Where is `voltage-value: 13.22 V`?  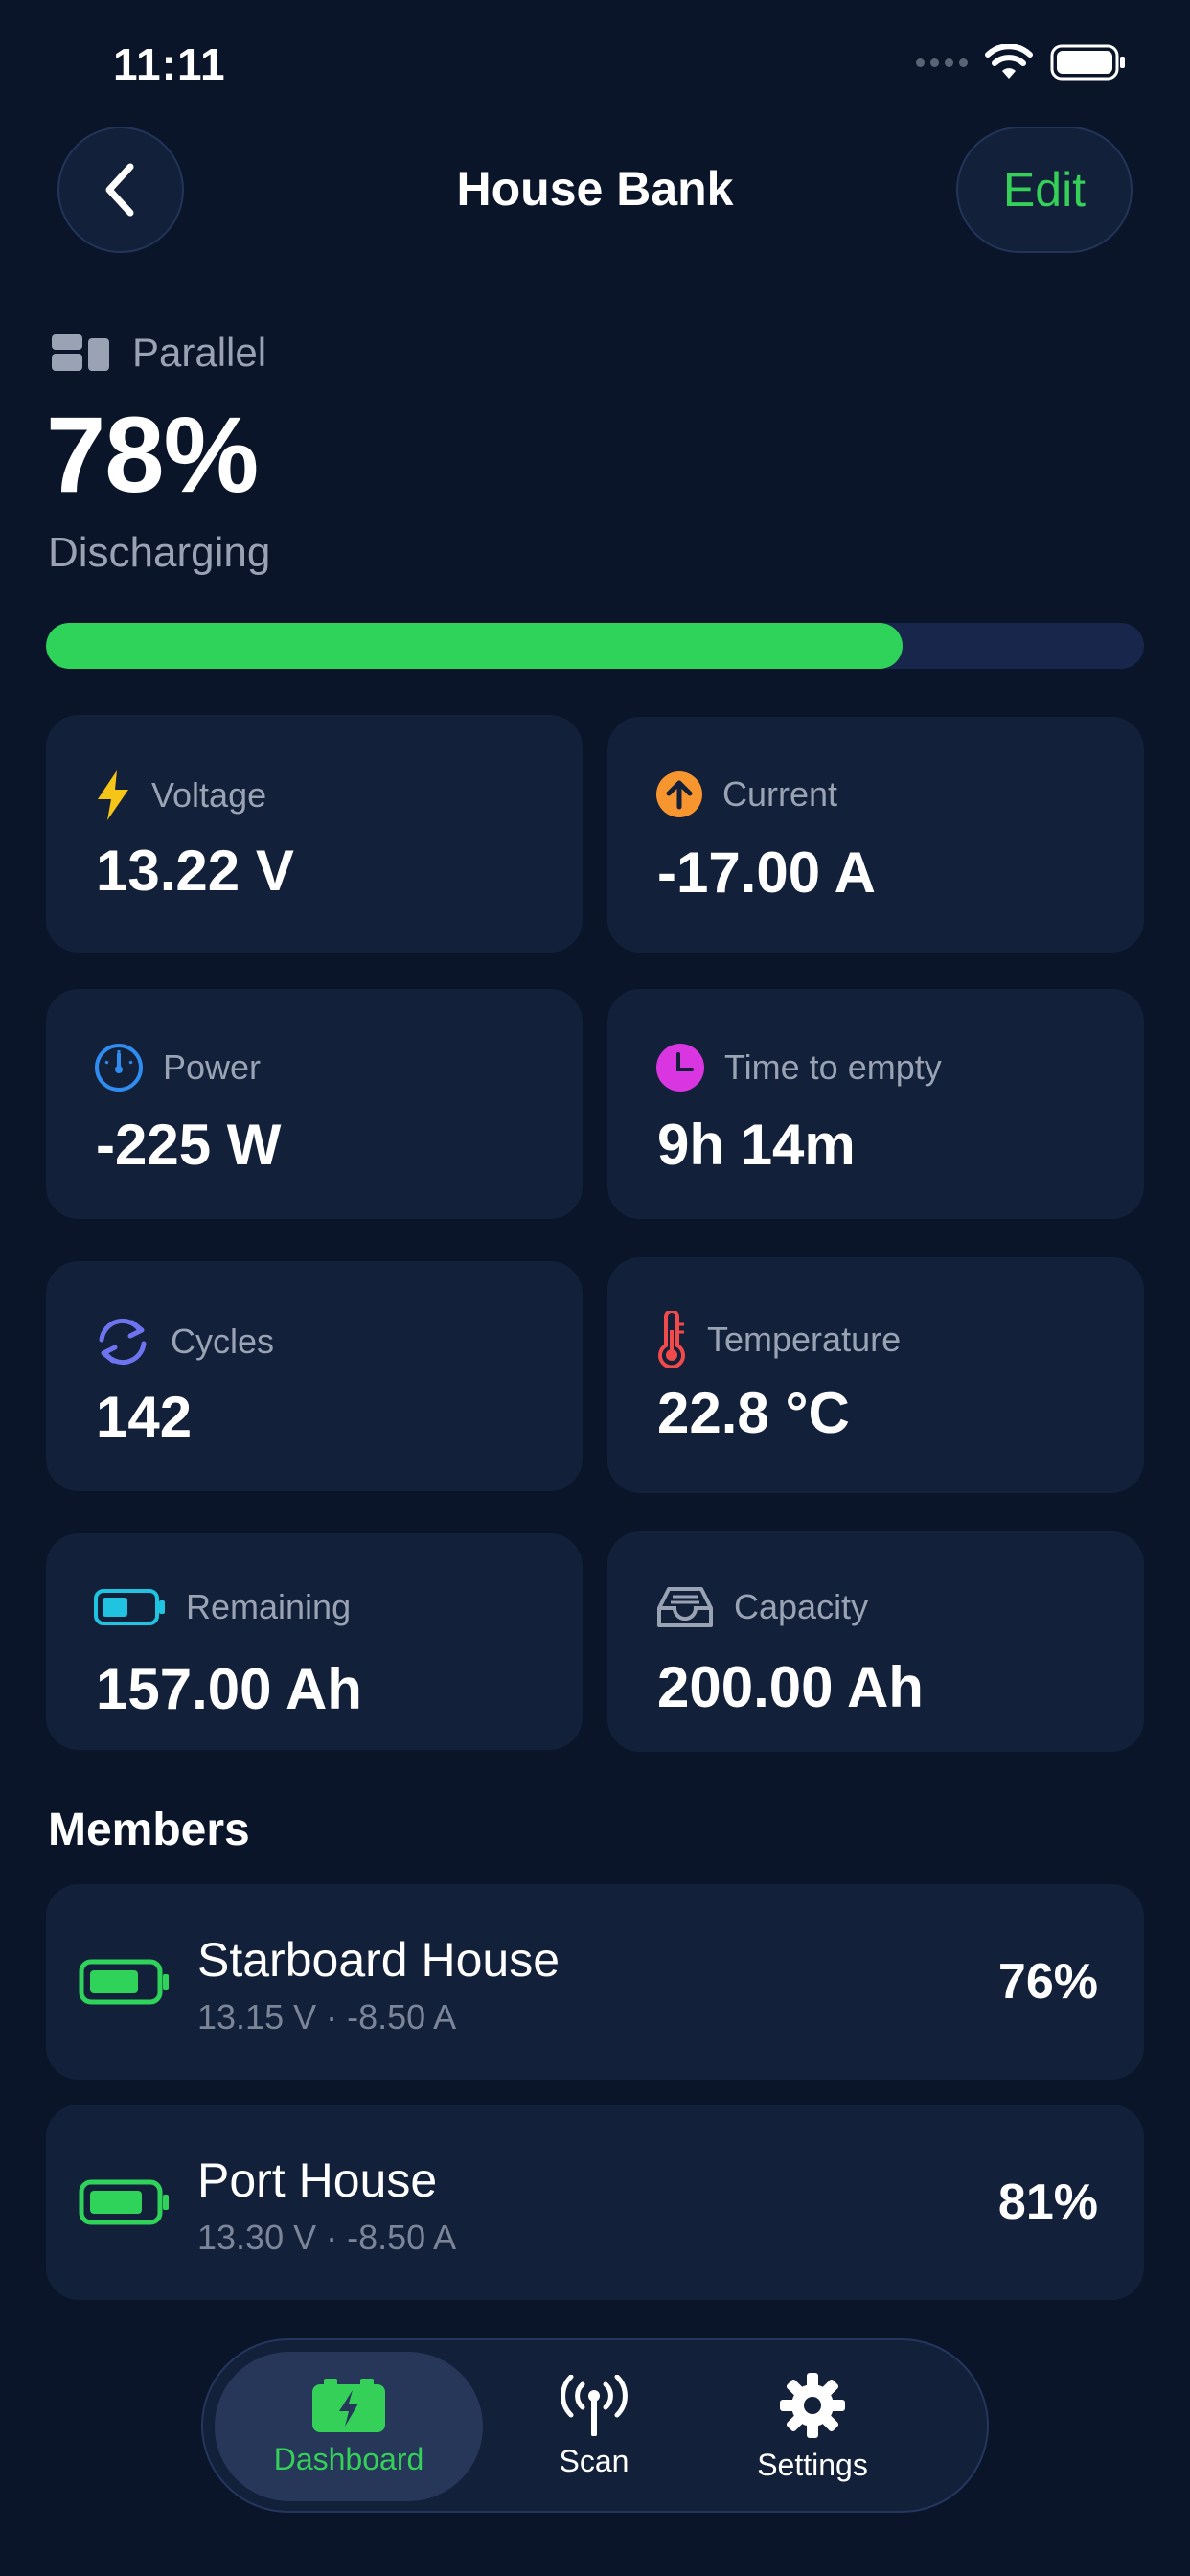
voltage-value: 13.22 V is located at coordinates (195, 871).